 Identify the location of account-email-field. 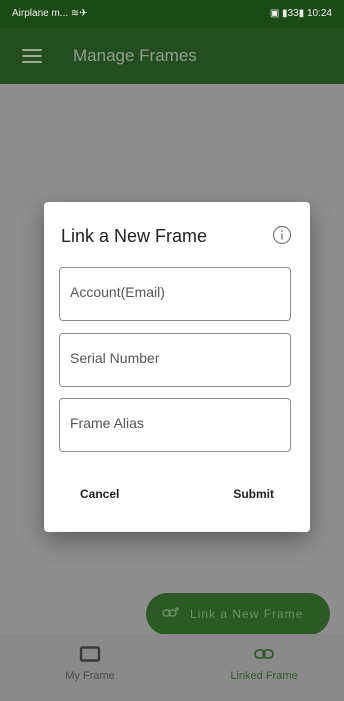
(175, 294).